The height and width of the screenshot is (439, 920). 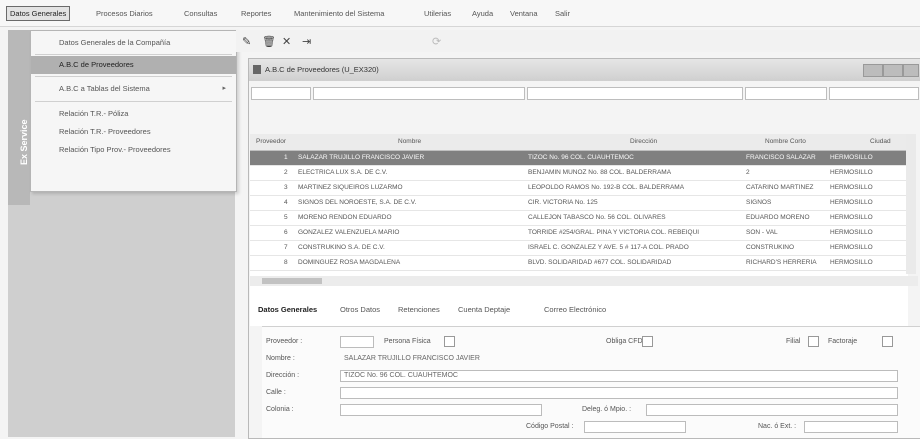 I want to click on nac-ext-field, so click(x=851, y=427).